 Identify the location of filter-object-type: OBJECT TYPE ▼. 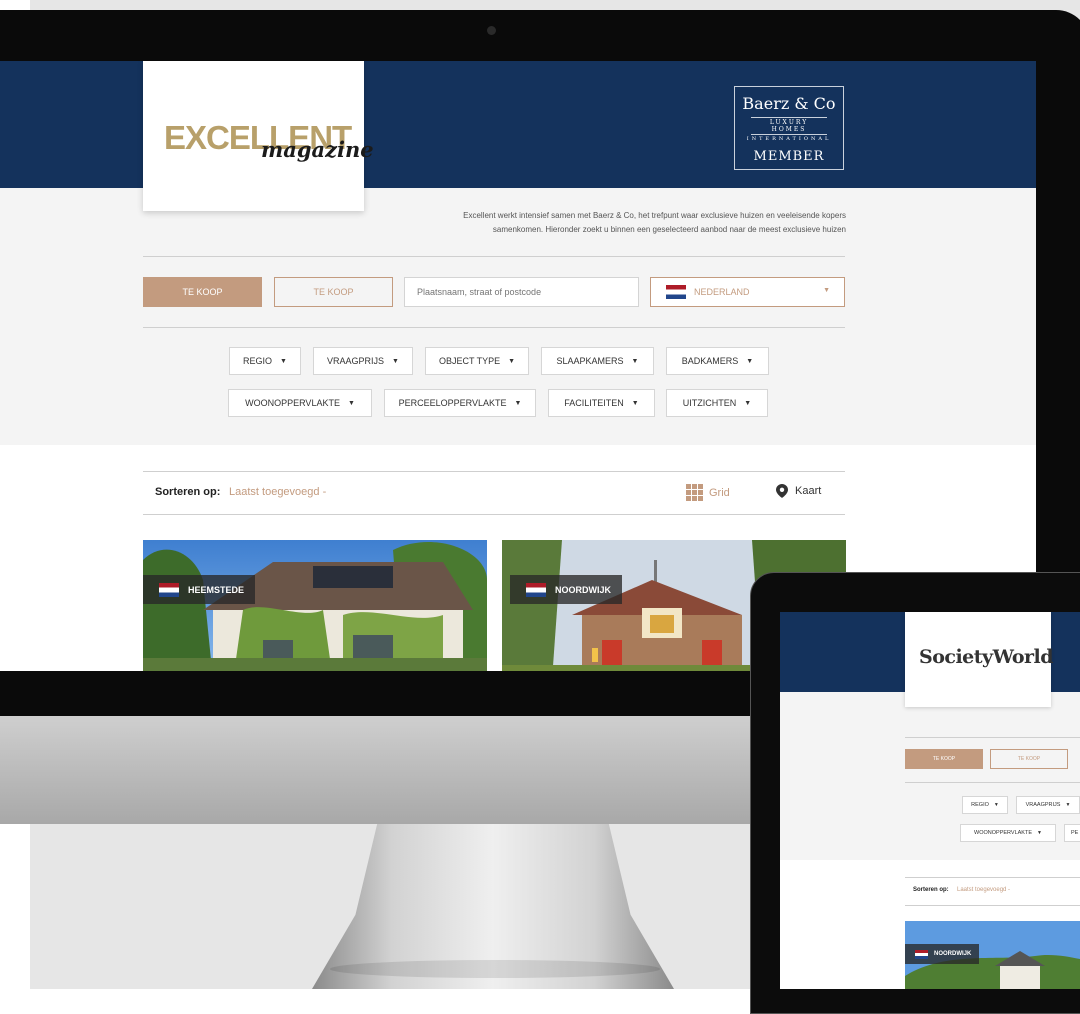
(477, 361).